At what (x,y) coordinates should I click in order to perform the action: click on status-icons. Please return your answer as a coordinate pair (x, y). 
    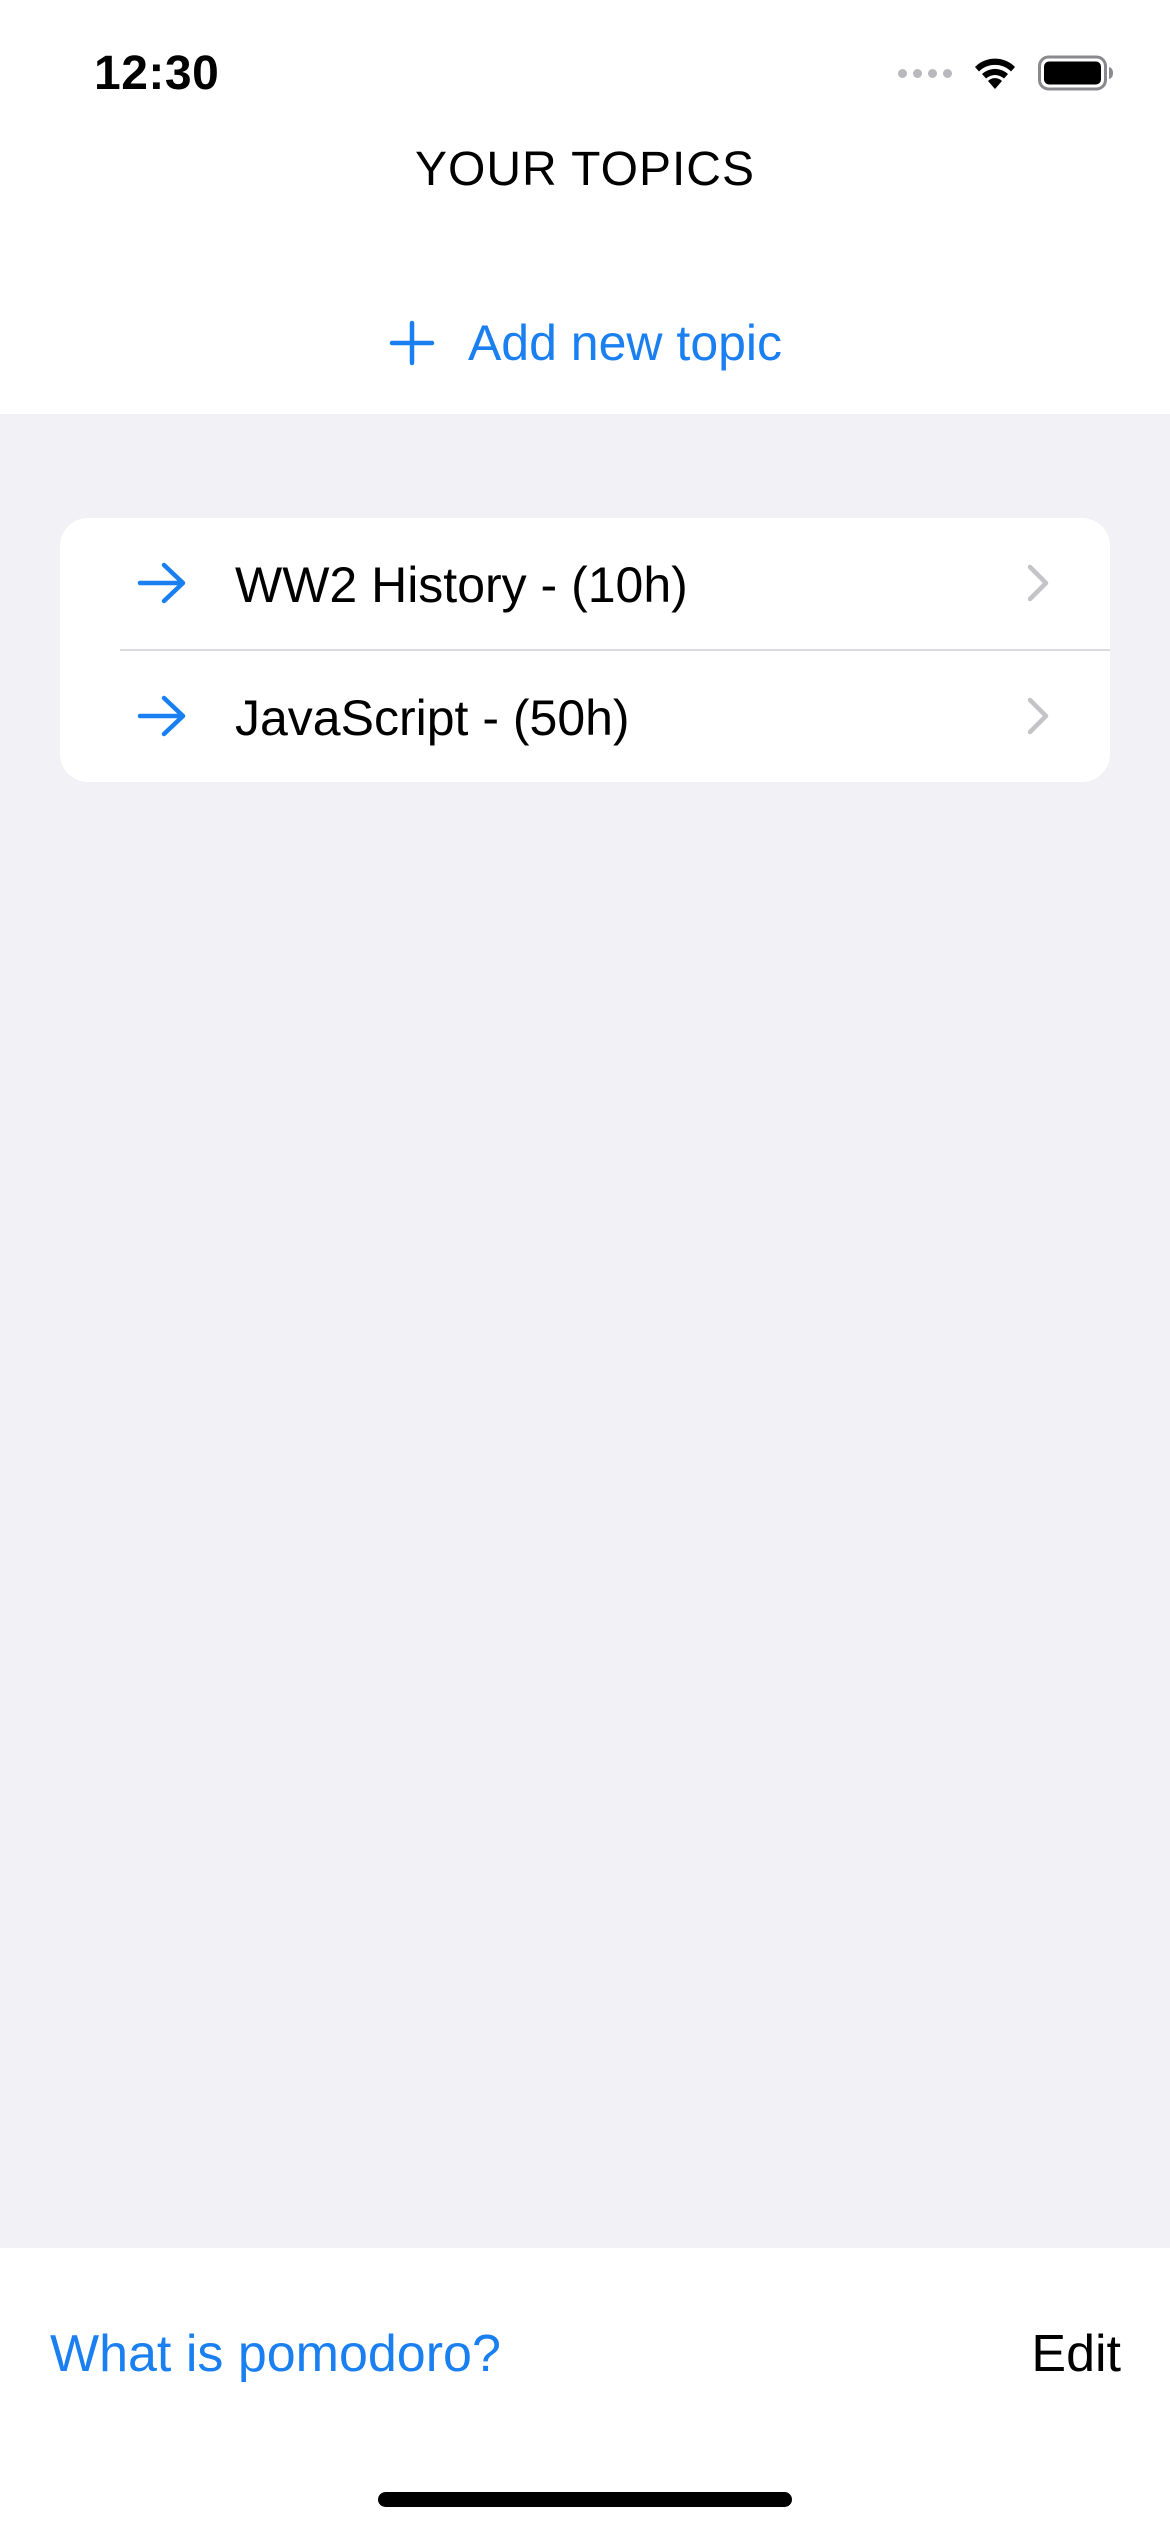
    Looking at the image, I should click on (1006, 73).